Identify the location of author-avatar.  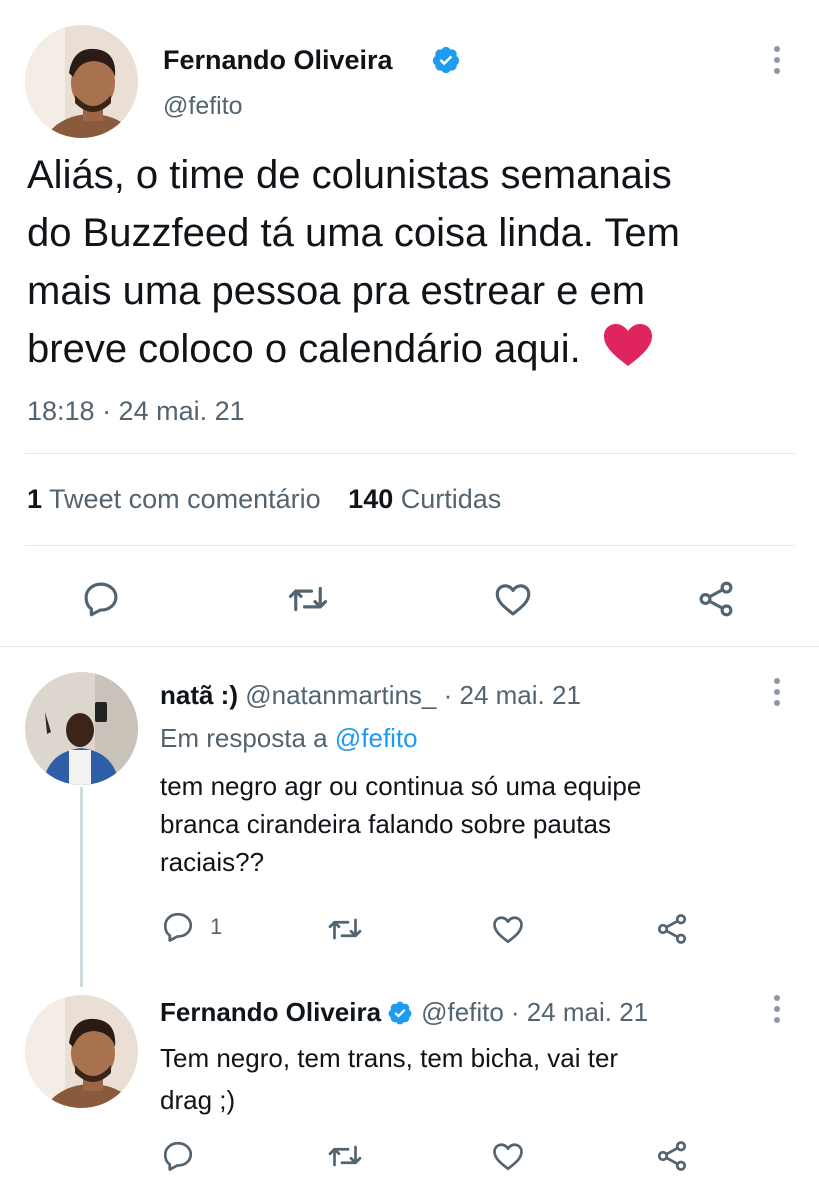
(81, 81).